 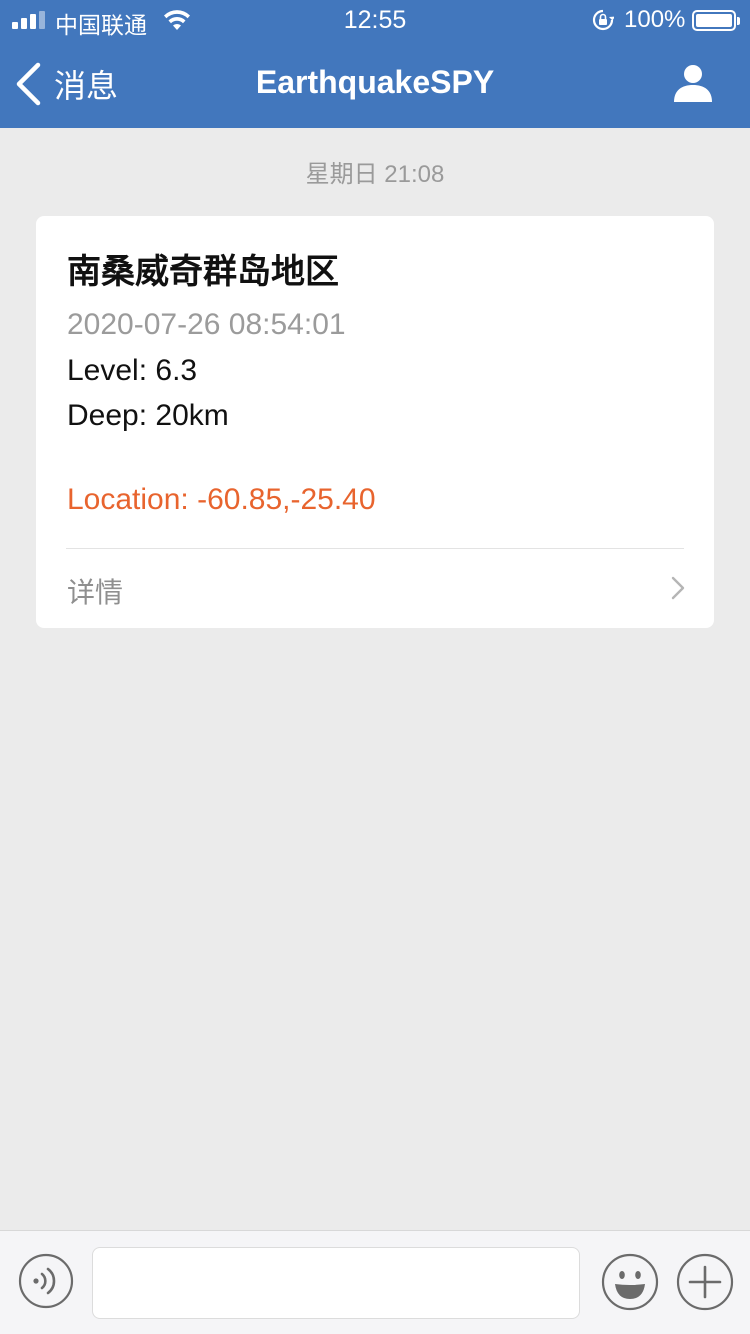 I want to click on battery-icon, so click(x=716, y=20).